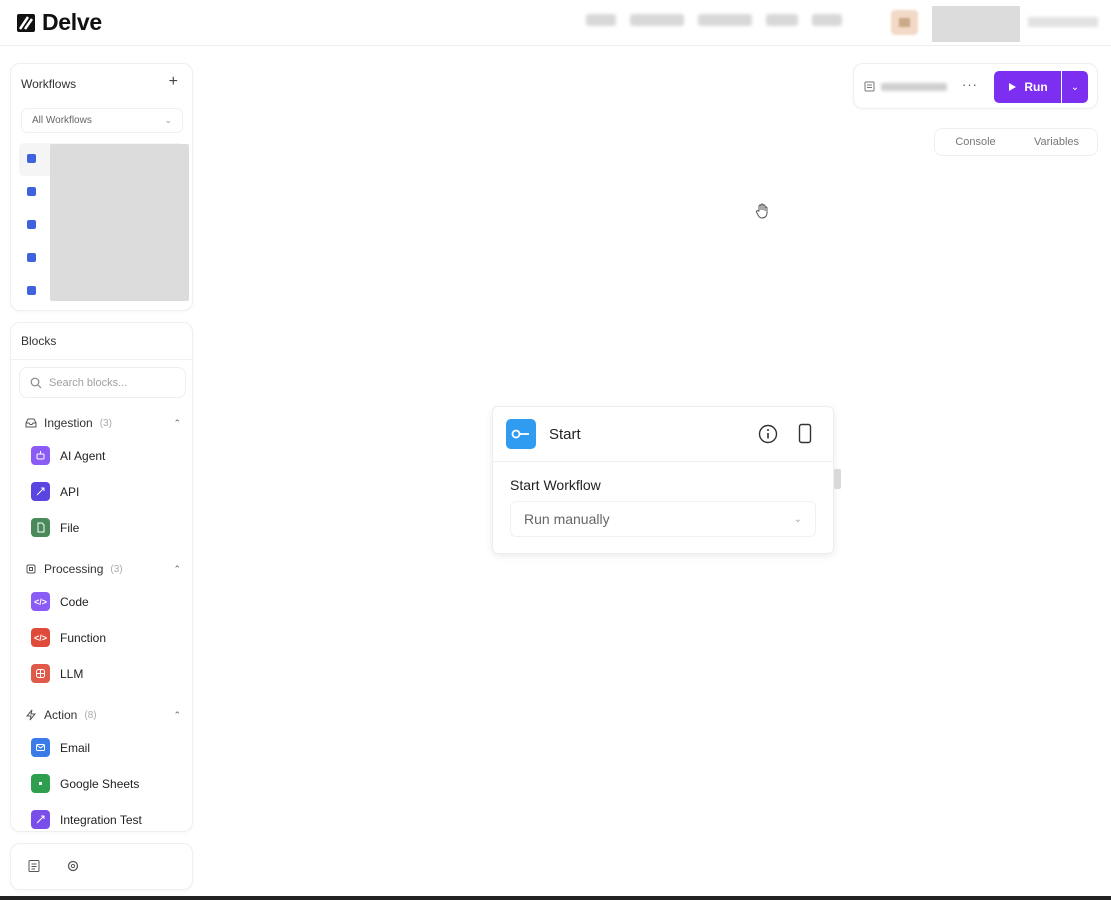 Image resolution: width=1111 pixels, height=900 pixels. I want to click on key-icon, so click(521, 434).